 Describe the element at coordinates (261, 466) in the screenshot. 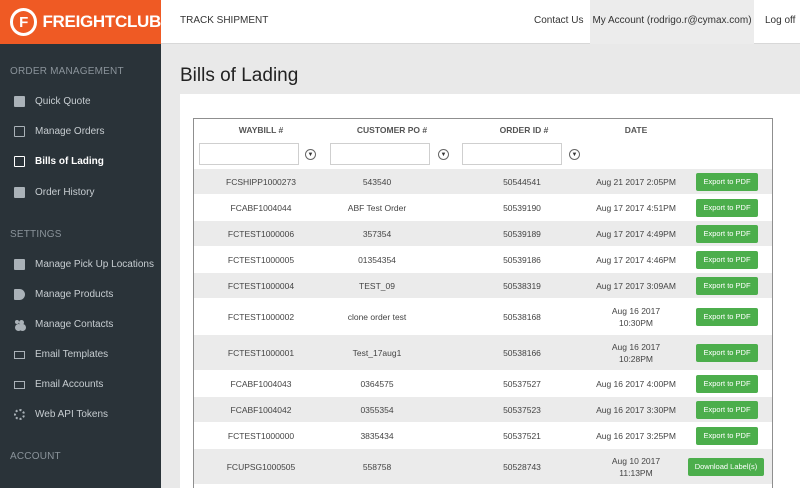

I see `cell-waybill: FCUPSG1000505` at that location.